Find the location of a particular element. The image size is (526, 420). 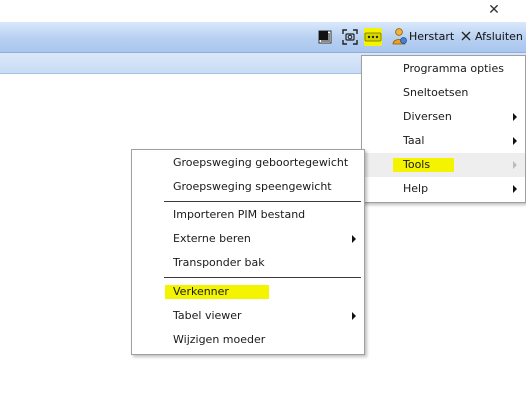

screenshot-icon is located at coordinates (350, 37).